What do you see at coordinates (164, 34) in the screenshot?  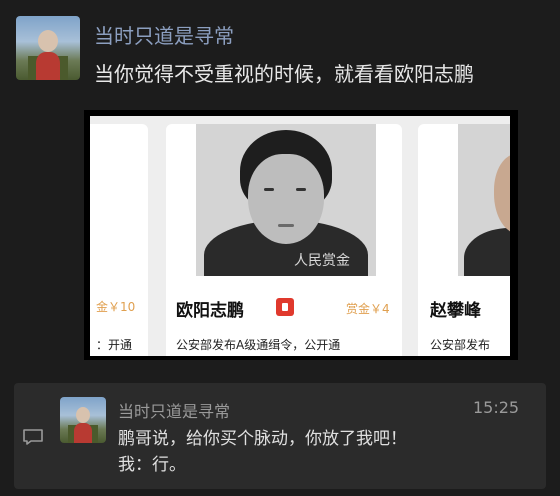 I see `sender-name: 当时只道是寻常` at bounding box center [164, 34].